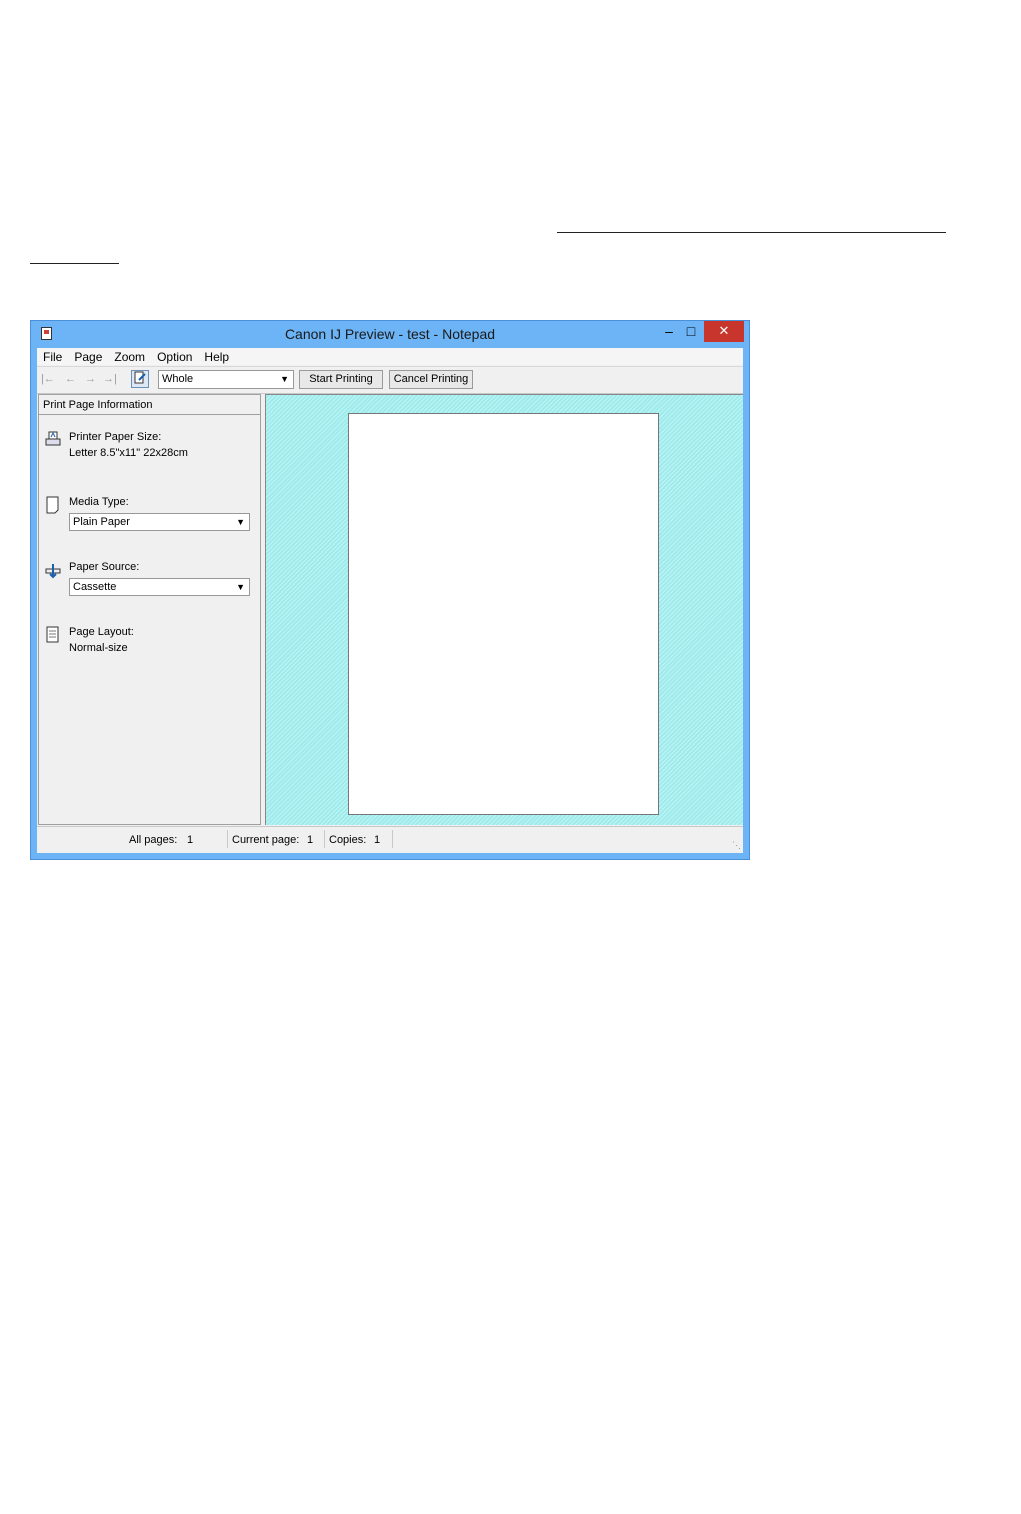 The width and height of the screenshot is (1021, 1514). I want to click on zoom-select-value: Whole, so click(178, 379).